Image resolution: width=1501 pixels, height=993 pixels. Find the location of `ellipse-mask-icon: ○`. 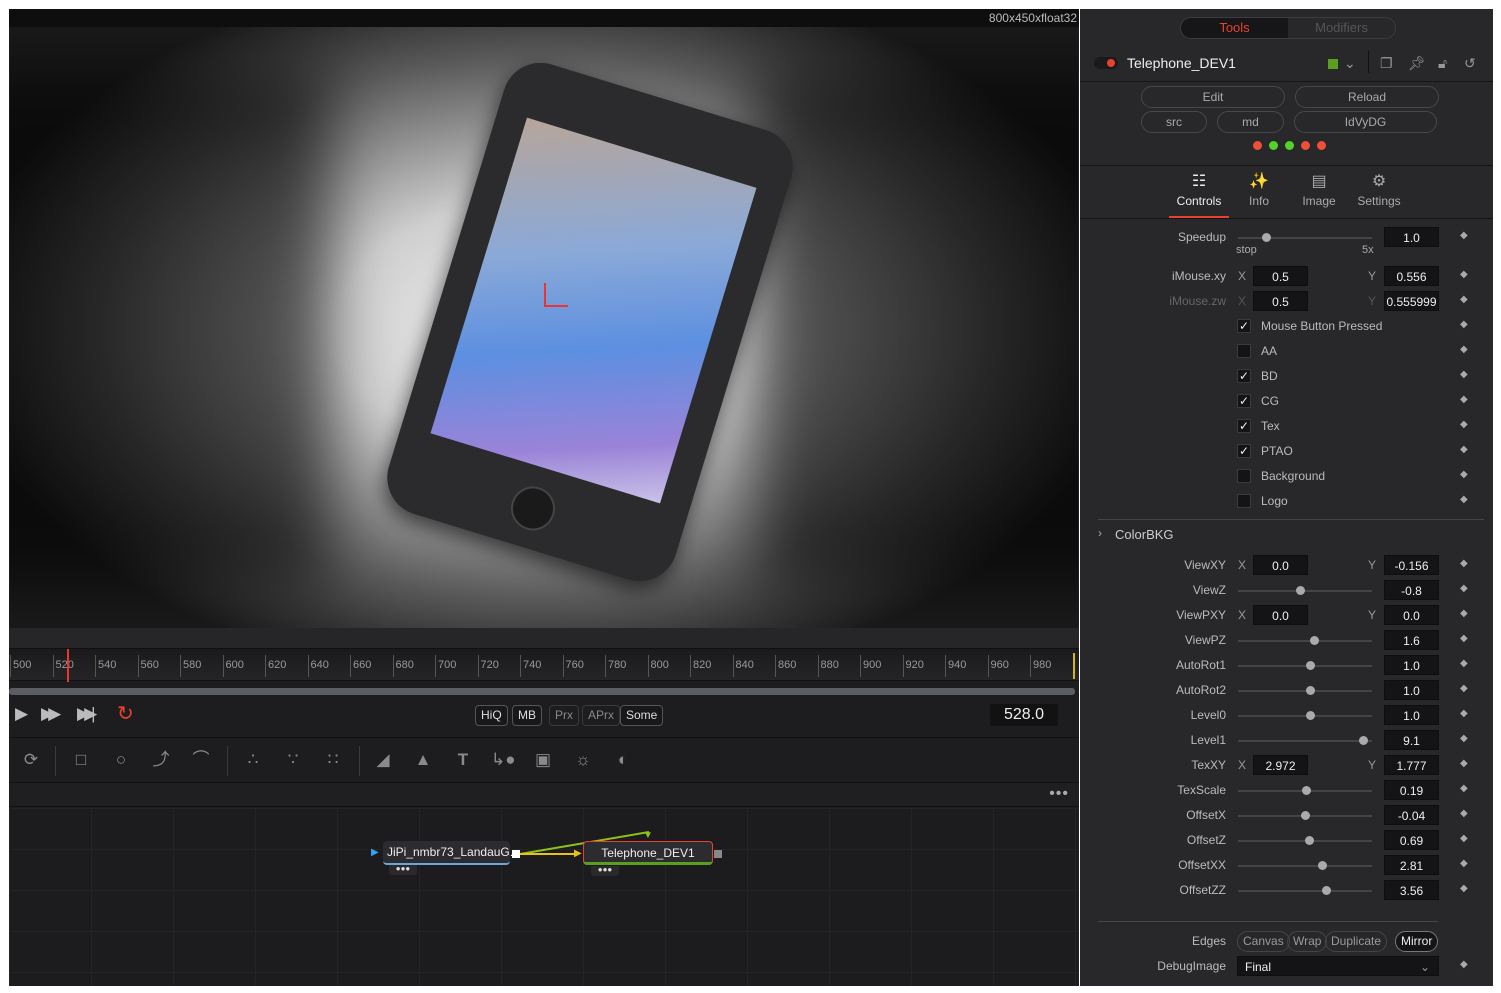

ellipse-mask-icon: ○ is located at coordinates (121, 760).